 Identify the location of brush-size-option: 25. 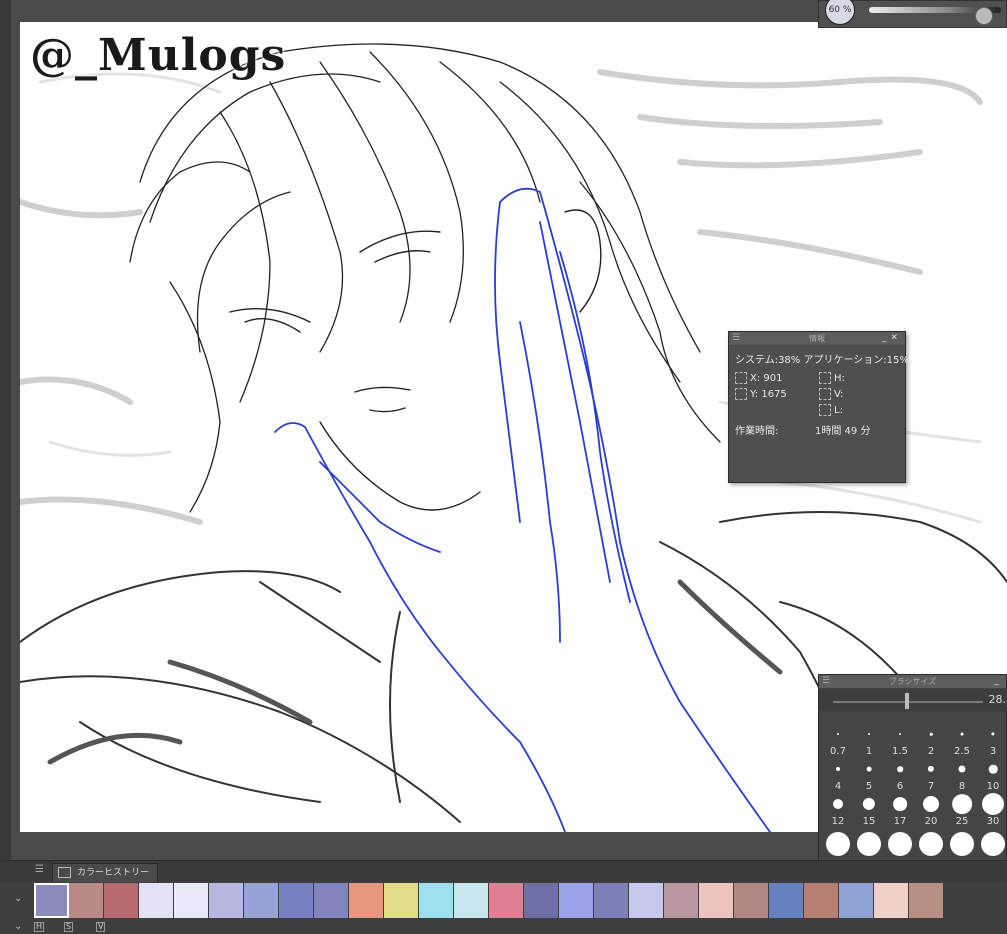
(962, 810).